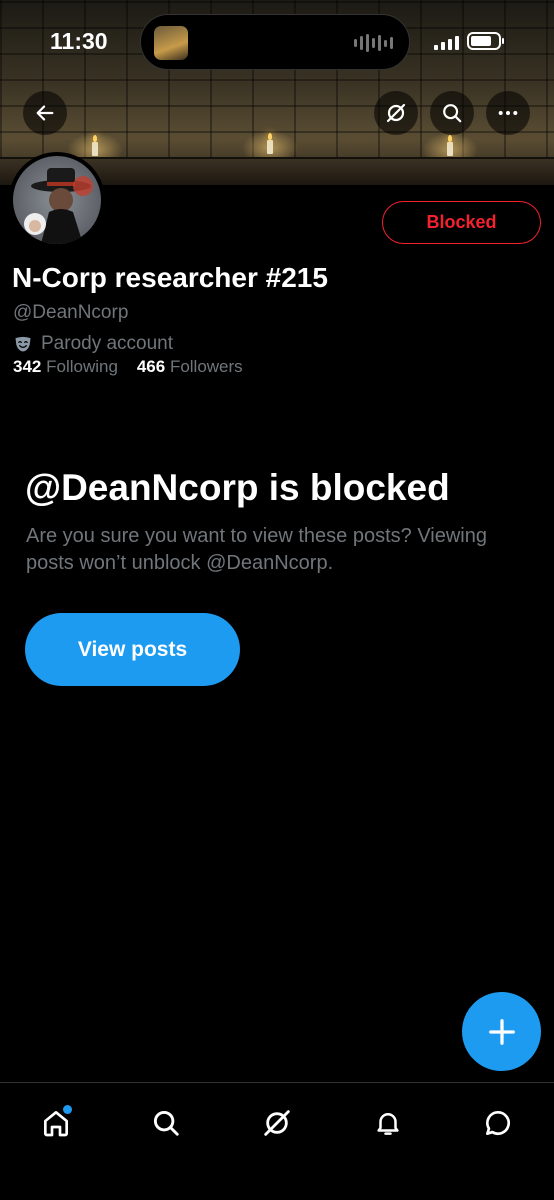 This screenshot has height=1200, width=554. I want to click on back-button, so click(45, 113).